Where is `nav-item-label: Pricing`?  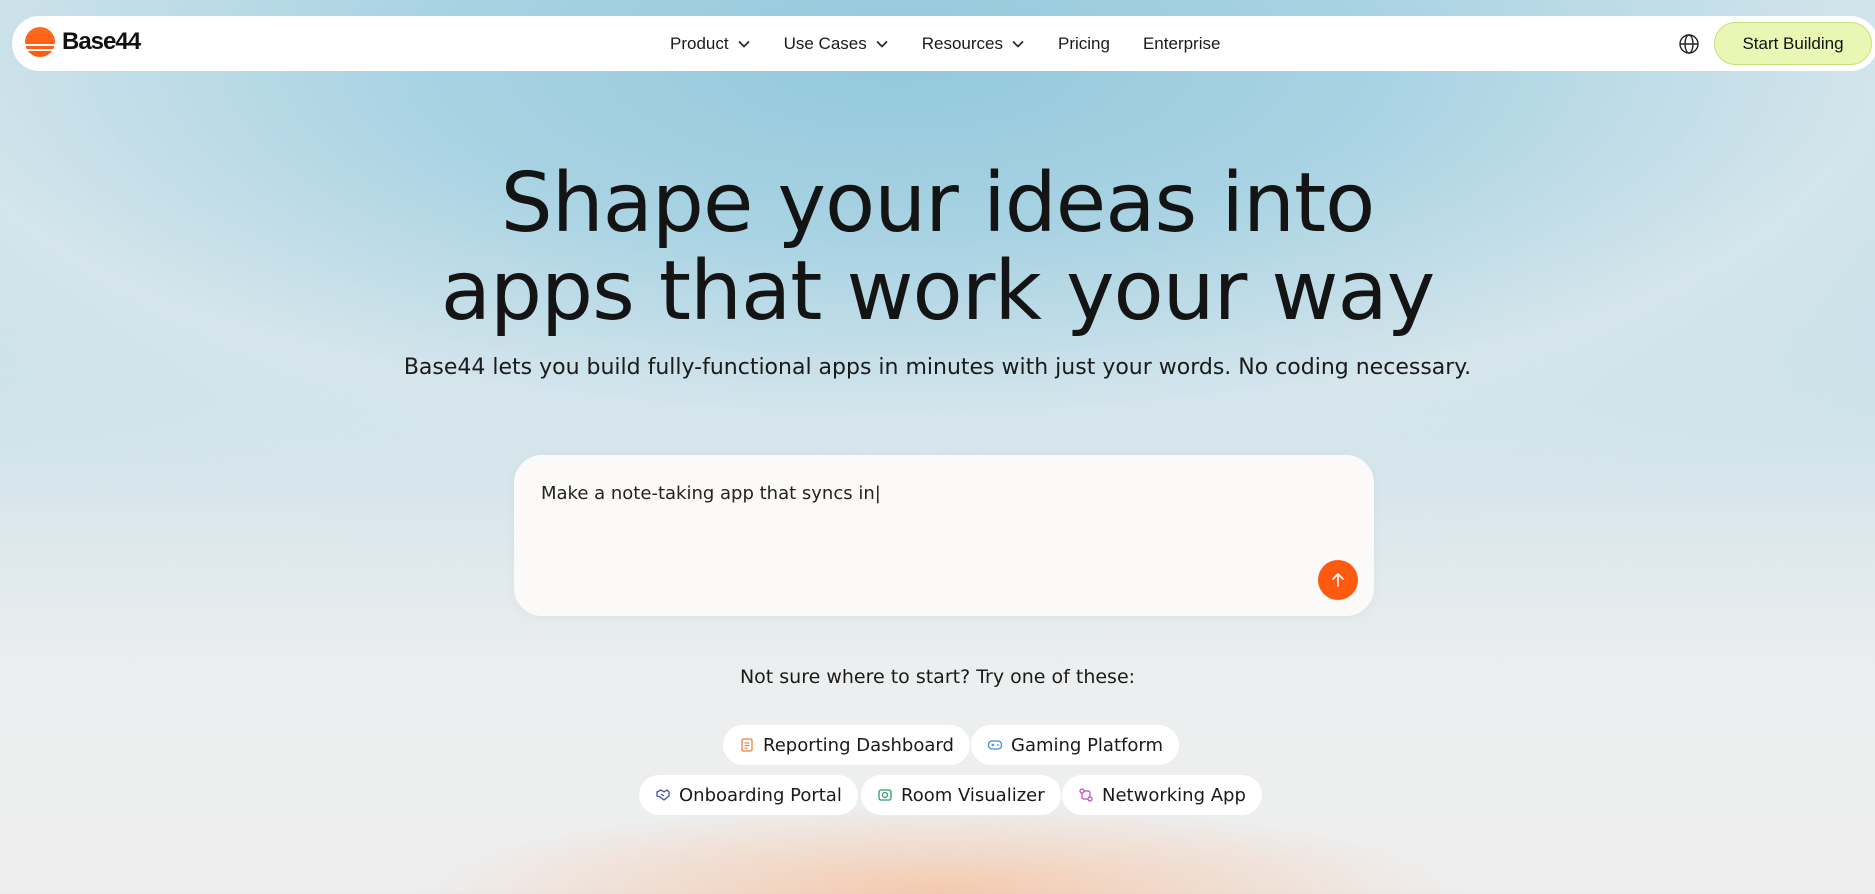 nav-item-label: Pricing is located at coordinates (1084, 43).